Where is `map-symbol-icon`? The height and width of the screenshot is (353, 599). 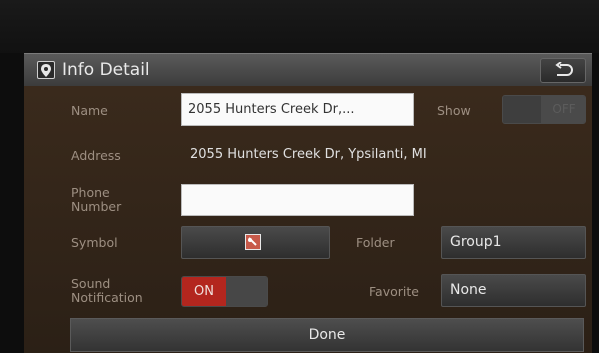 map-symbol-icon is located at coordinates (253, 242).